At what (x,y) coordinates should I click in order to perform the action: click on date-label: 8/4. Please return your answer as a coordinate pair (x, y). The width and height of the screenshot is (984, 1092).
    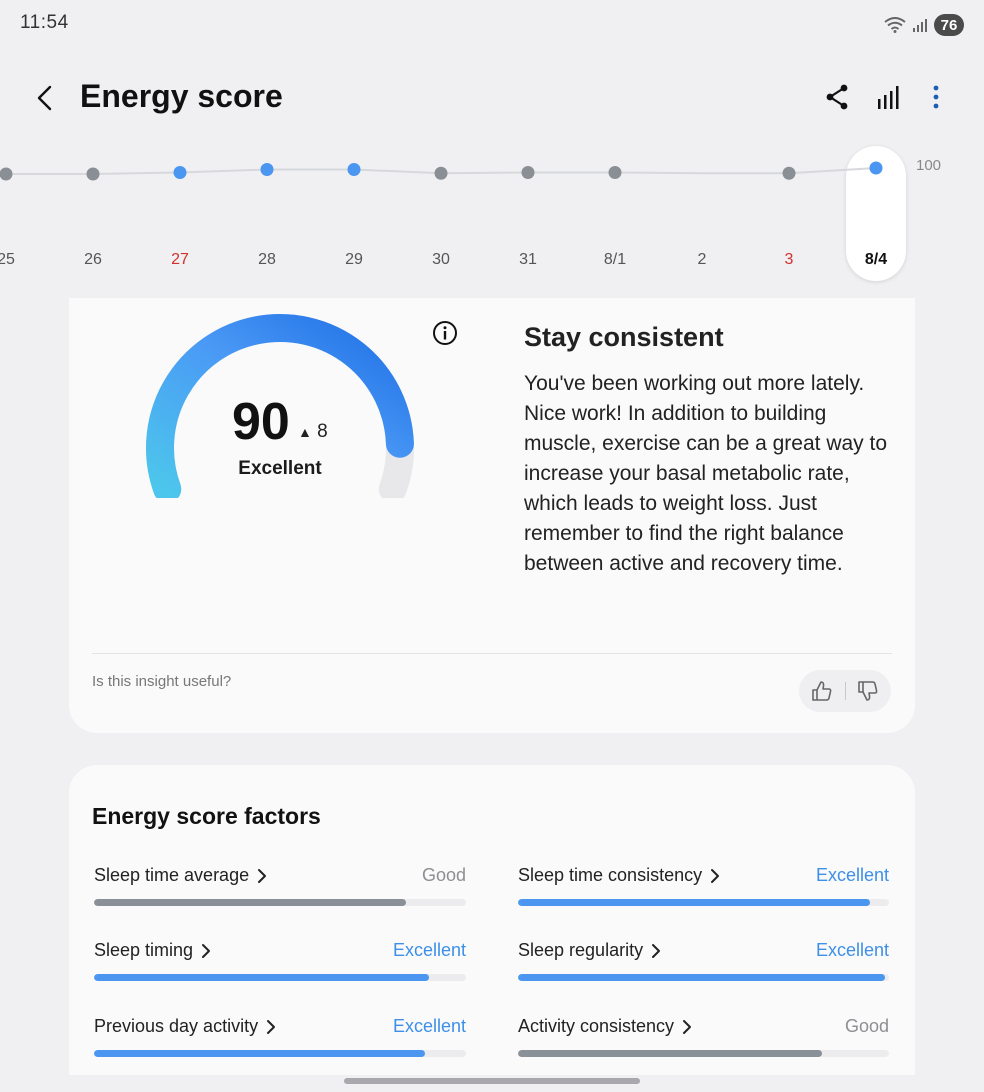
    Looking at the image, I should click on (876, 260).